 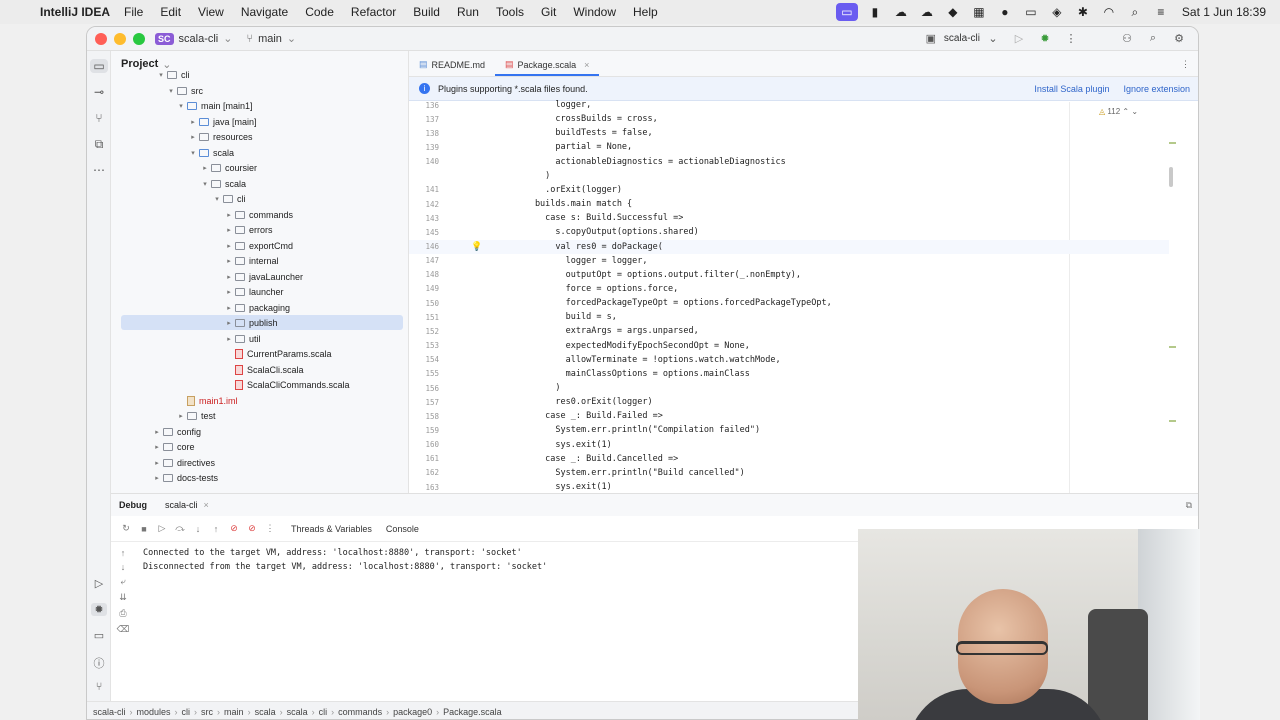 I want to click on zoom-window-button, so click(x=139, y=38).